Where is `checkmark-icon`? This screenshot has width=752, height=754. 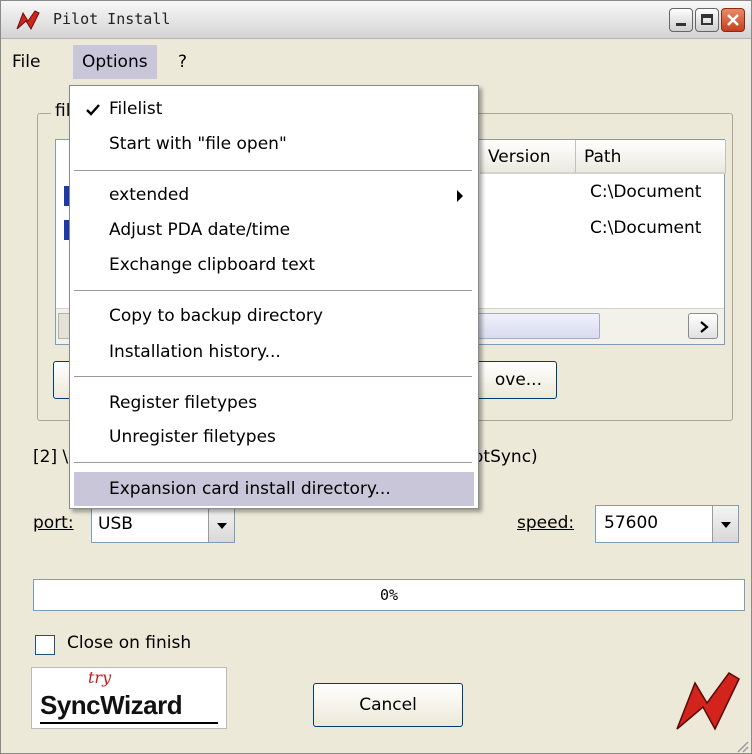 checkmark-icon is located at coordinates (93, 110).